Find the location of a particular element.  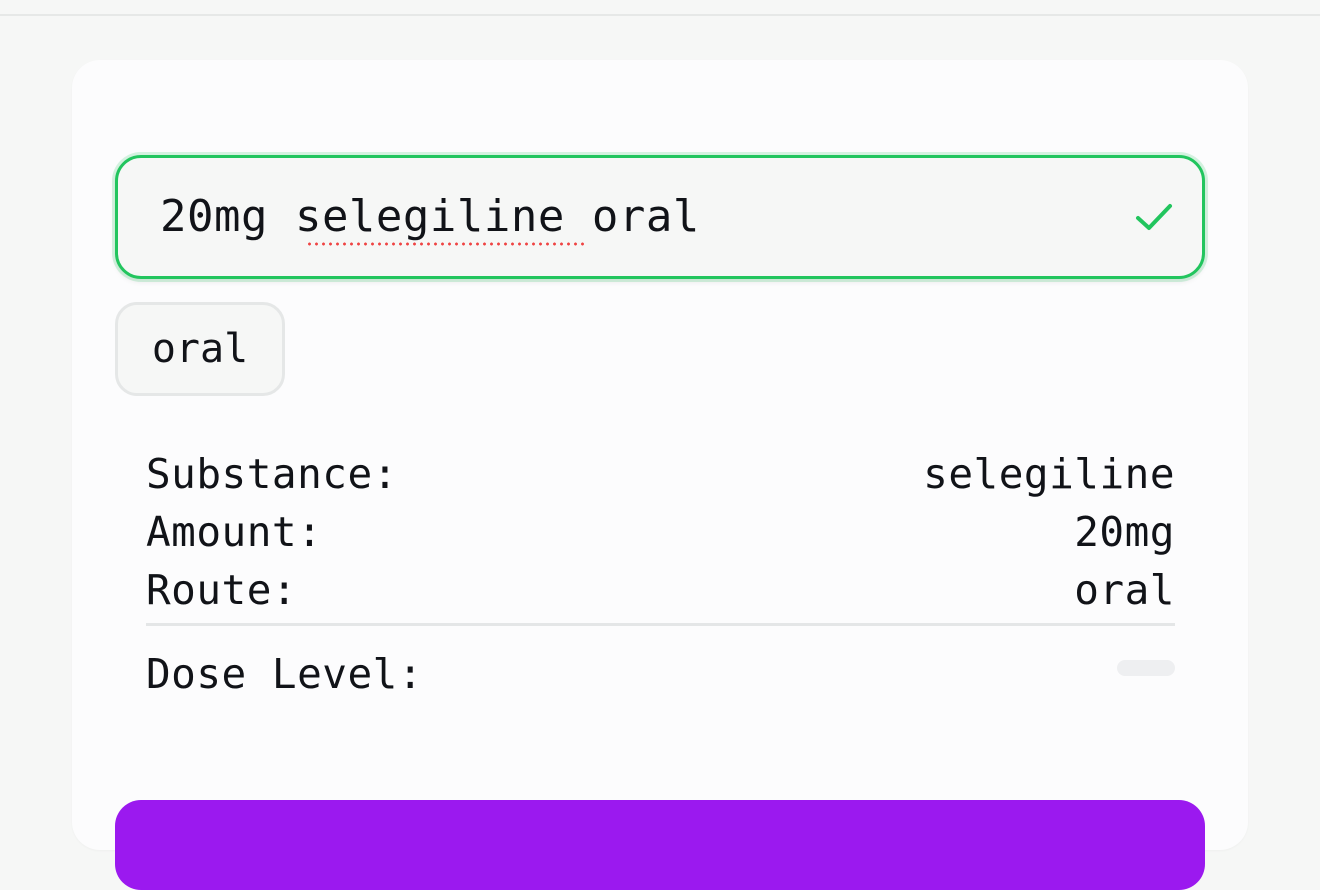

dose-input-container is located at coordinates (660, 217).